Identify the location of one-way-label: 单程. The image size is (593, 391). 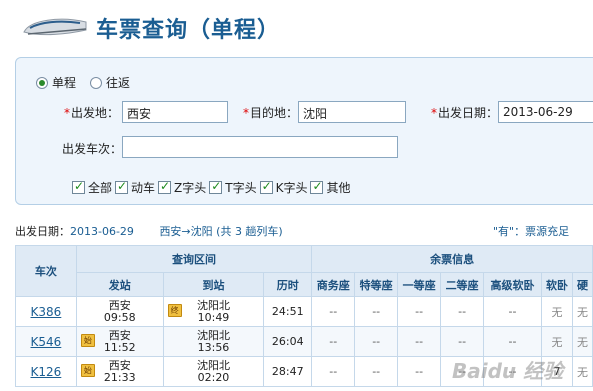
(64, 83).